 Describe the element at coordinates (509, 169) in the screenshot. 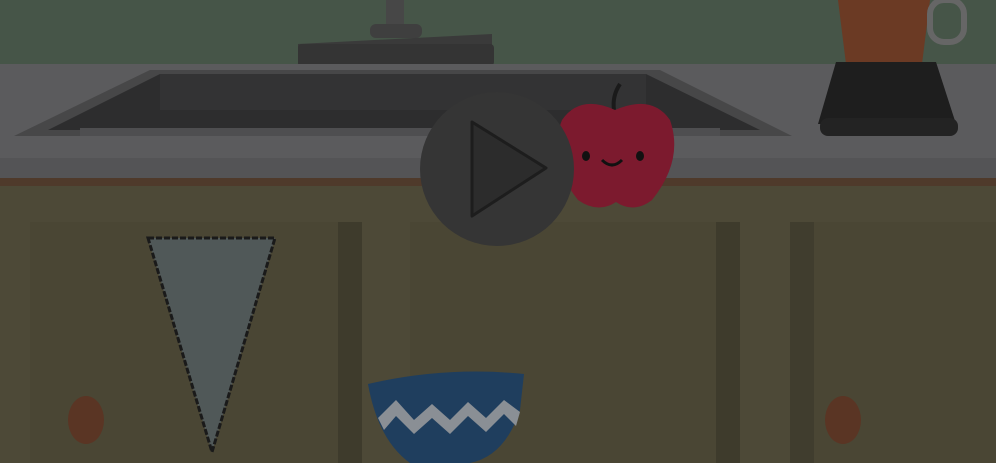

I see `play-icon` at that location.